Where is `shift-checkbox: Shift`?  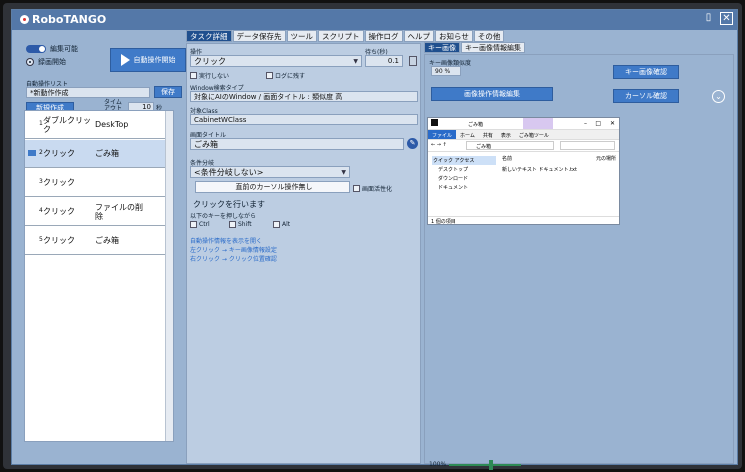 shift-checkbox: Shift is located at coordinates (240, 224).